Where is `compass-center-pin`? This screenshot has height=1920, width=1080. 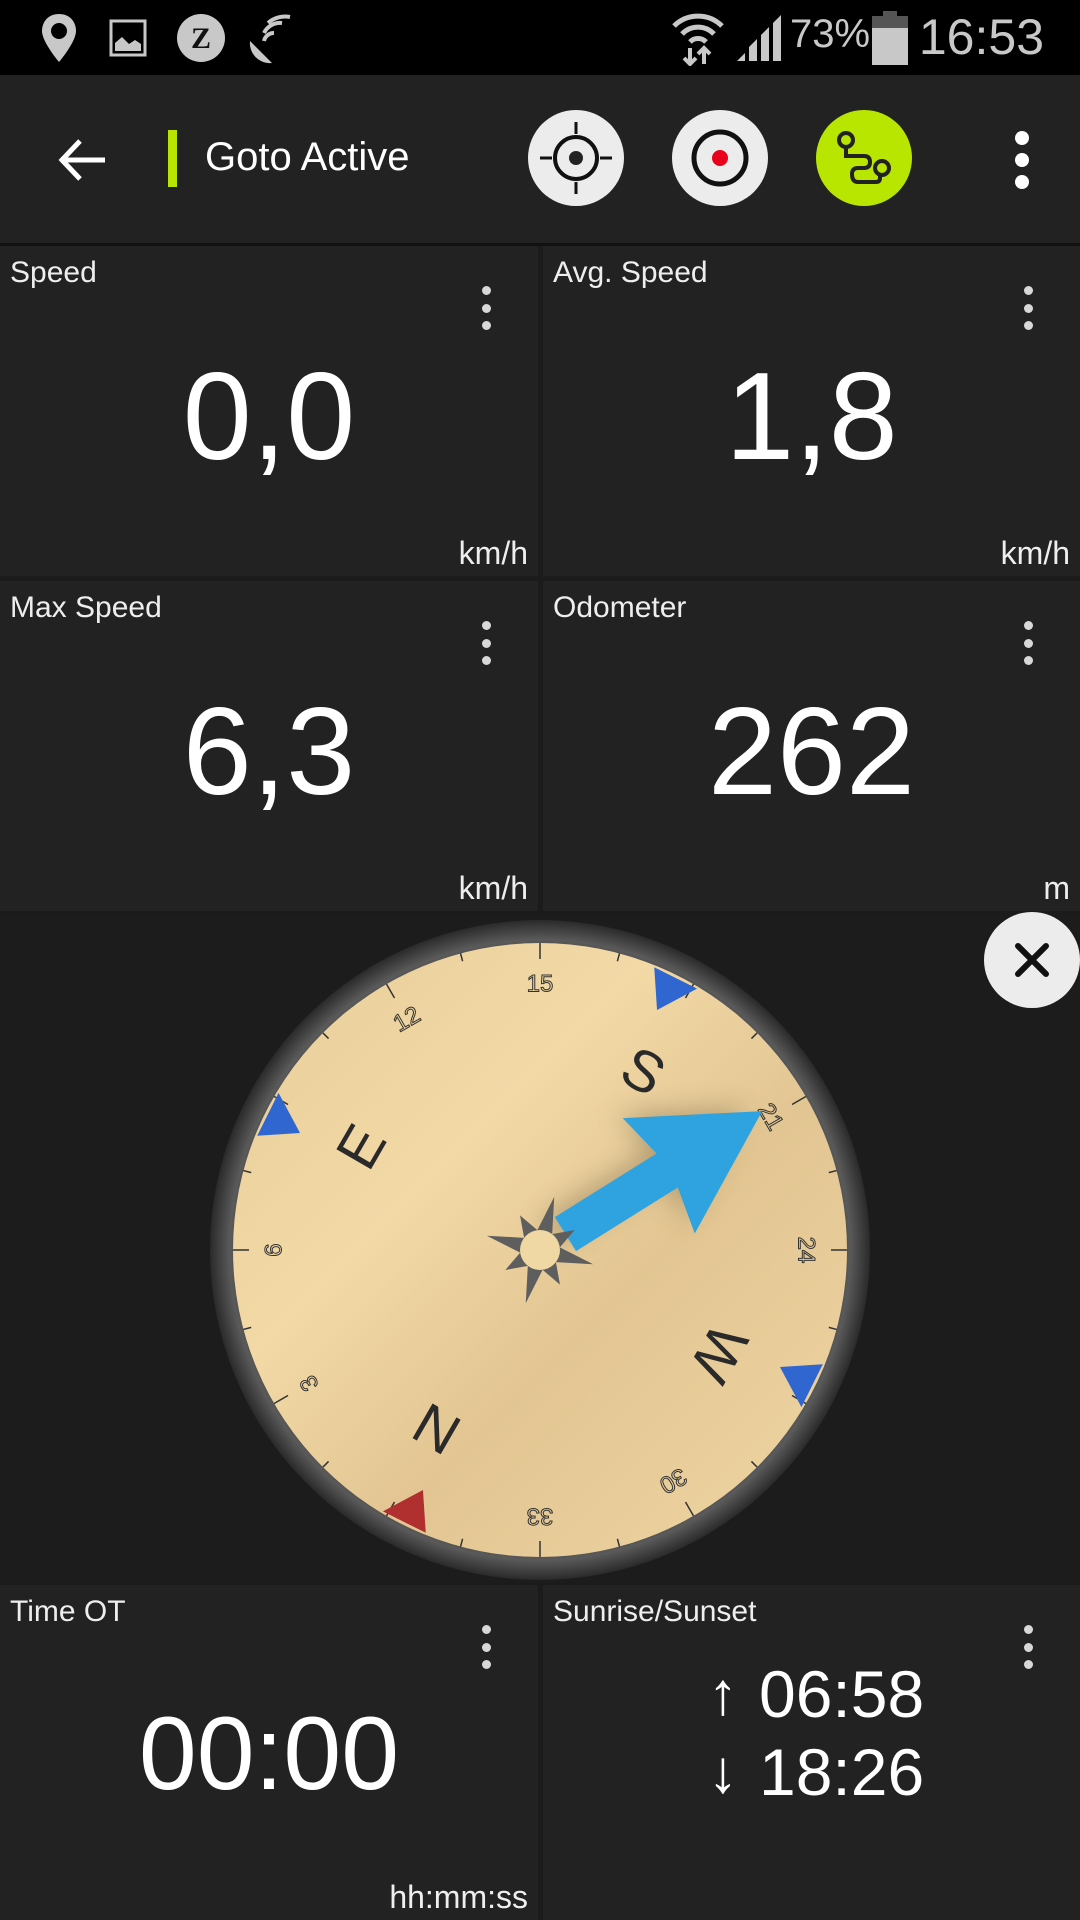 compass-center-pin is located at coordinates (540, 1250).